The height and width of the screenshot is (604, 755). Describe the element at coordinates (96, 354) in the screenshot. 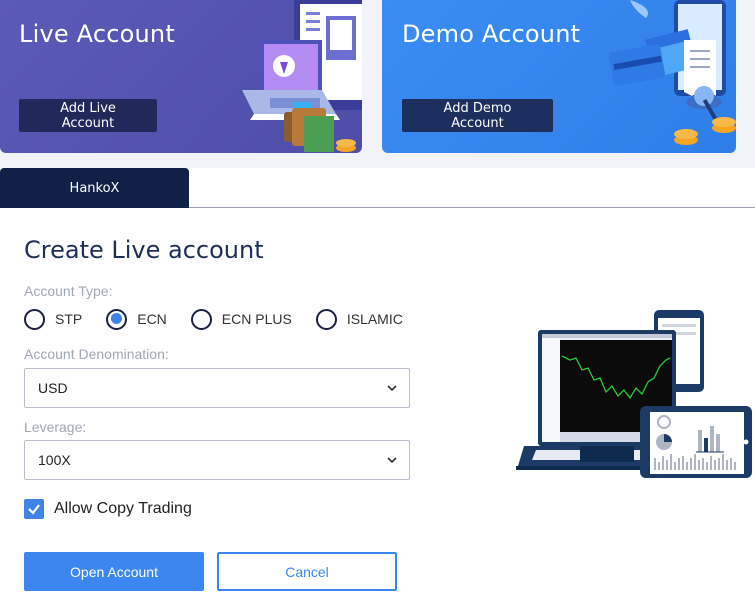

I see `denomination-label: Account Denomination:` at that location.